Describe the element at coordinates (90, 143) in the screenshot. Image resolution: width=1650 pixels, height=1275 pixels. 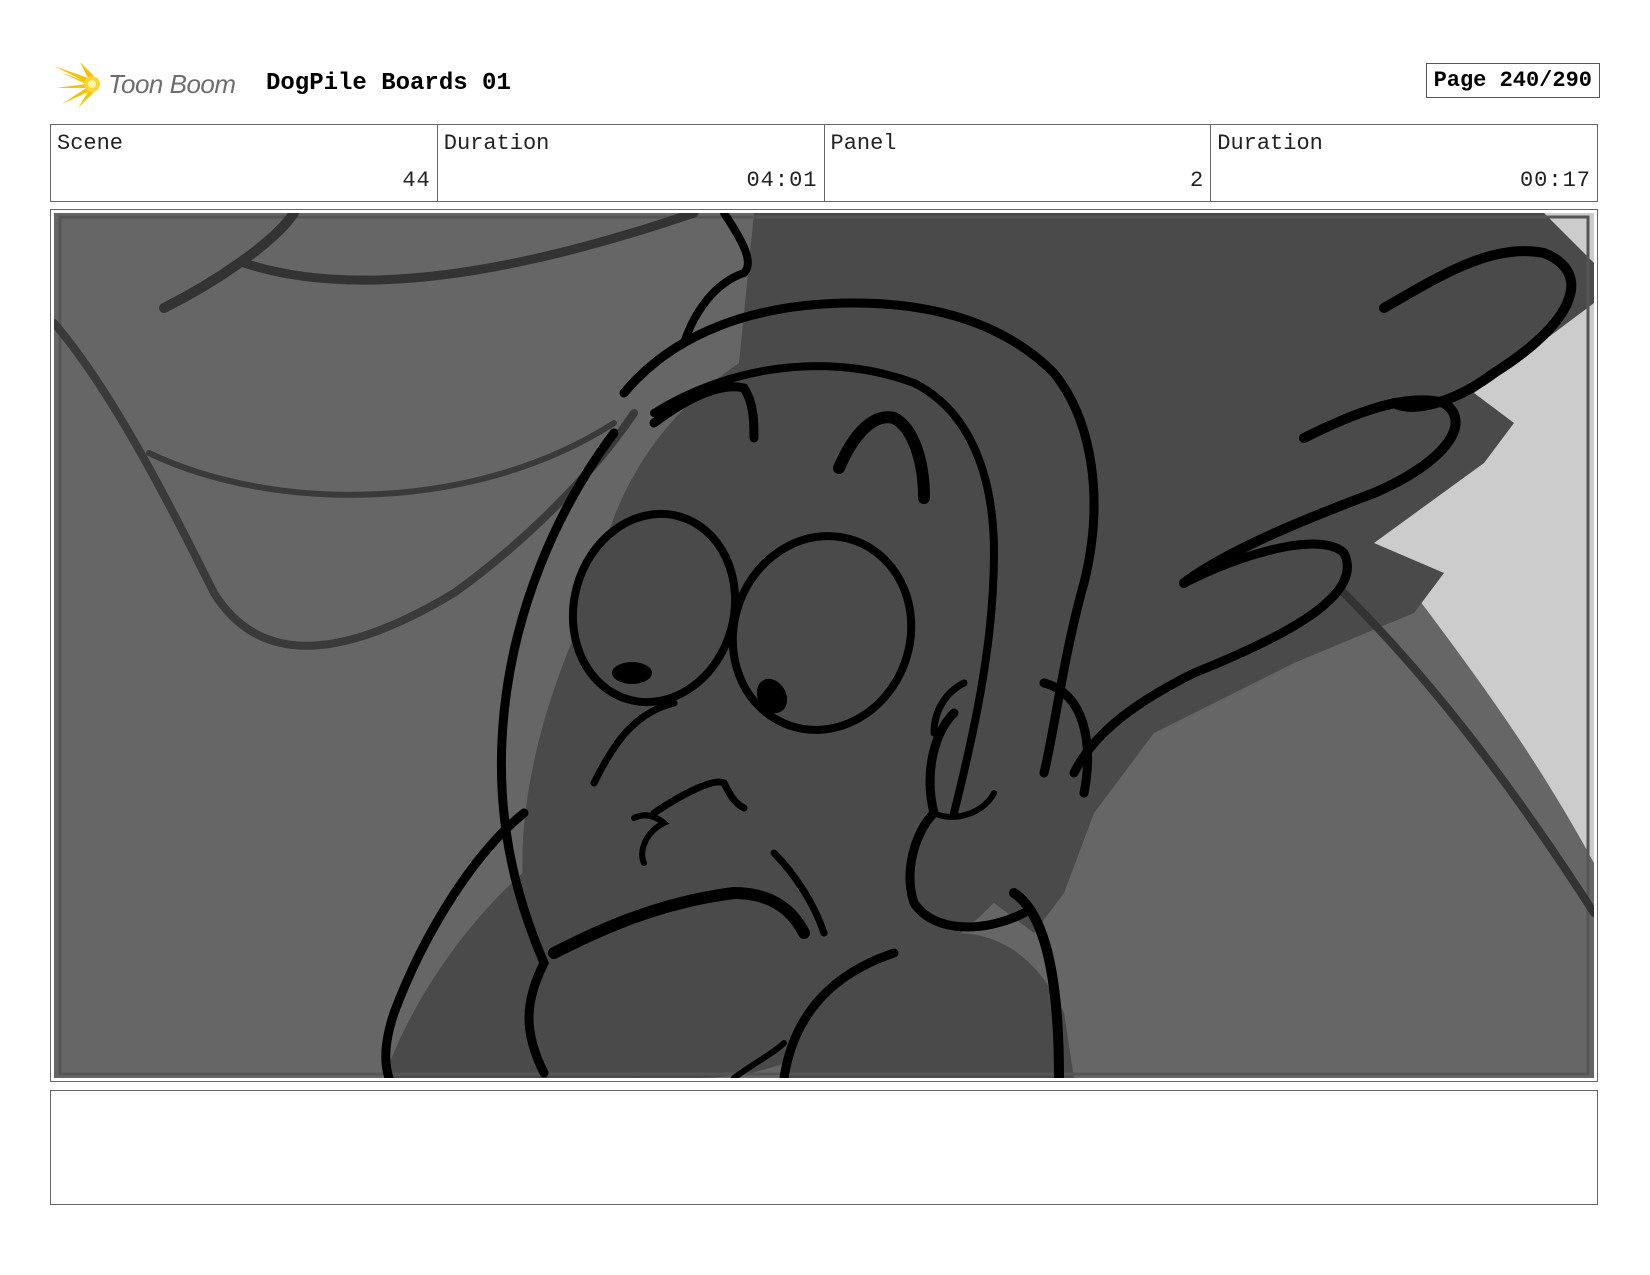
I see `scene-label: Scene` at that location.